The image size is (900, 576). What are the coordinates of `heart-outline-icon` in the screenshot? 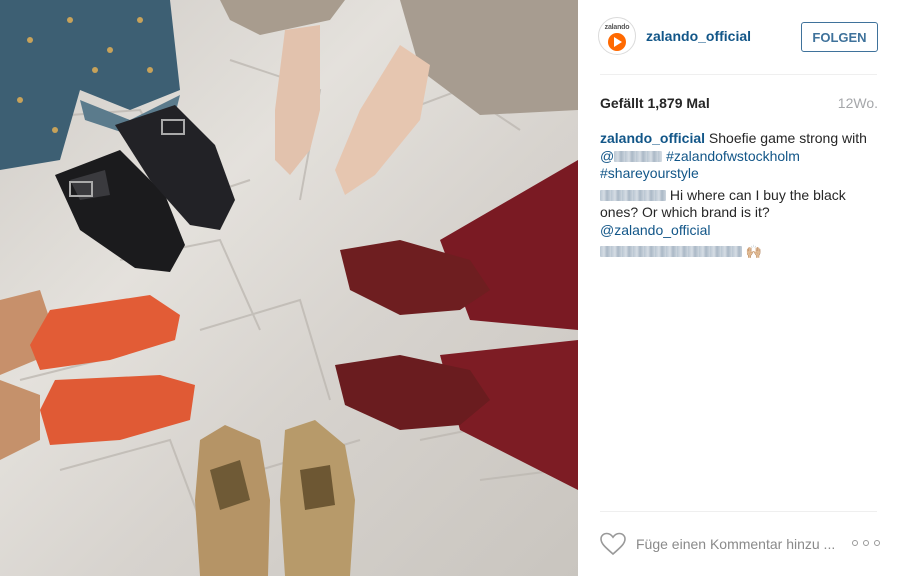 It's located at (613, 544).